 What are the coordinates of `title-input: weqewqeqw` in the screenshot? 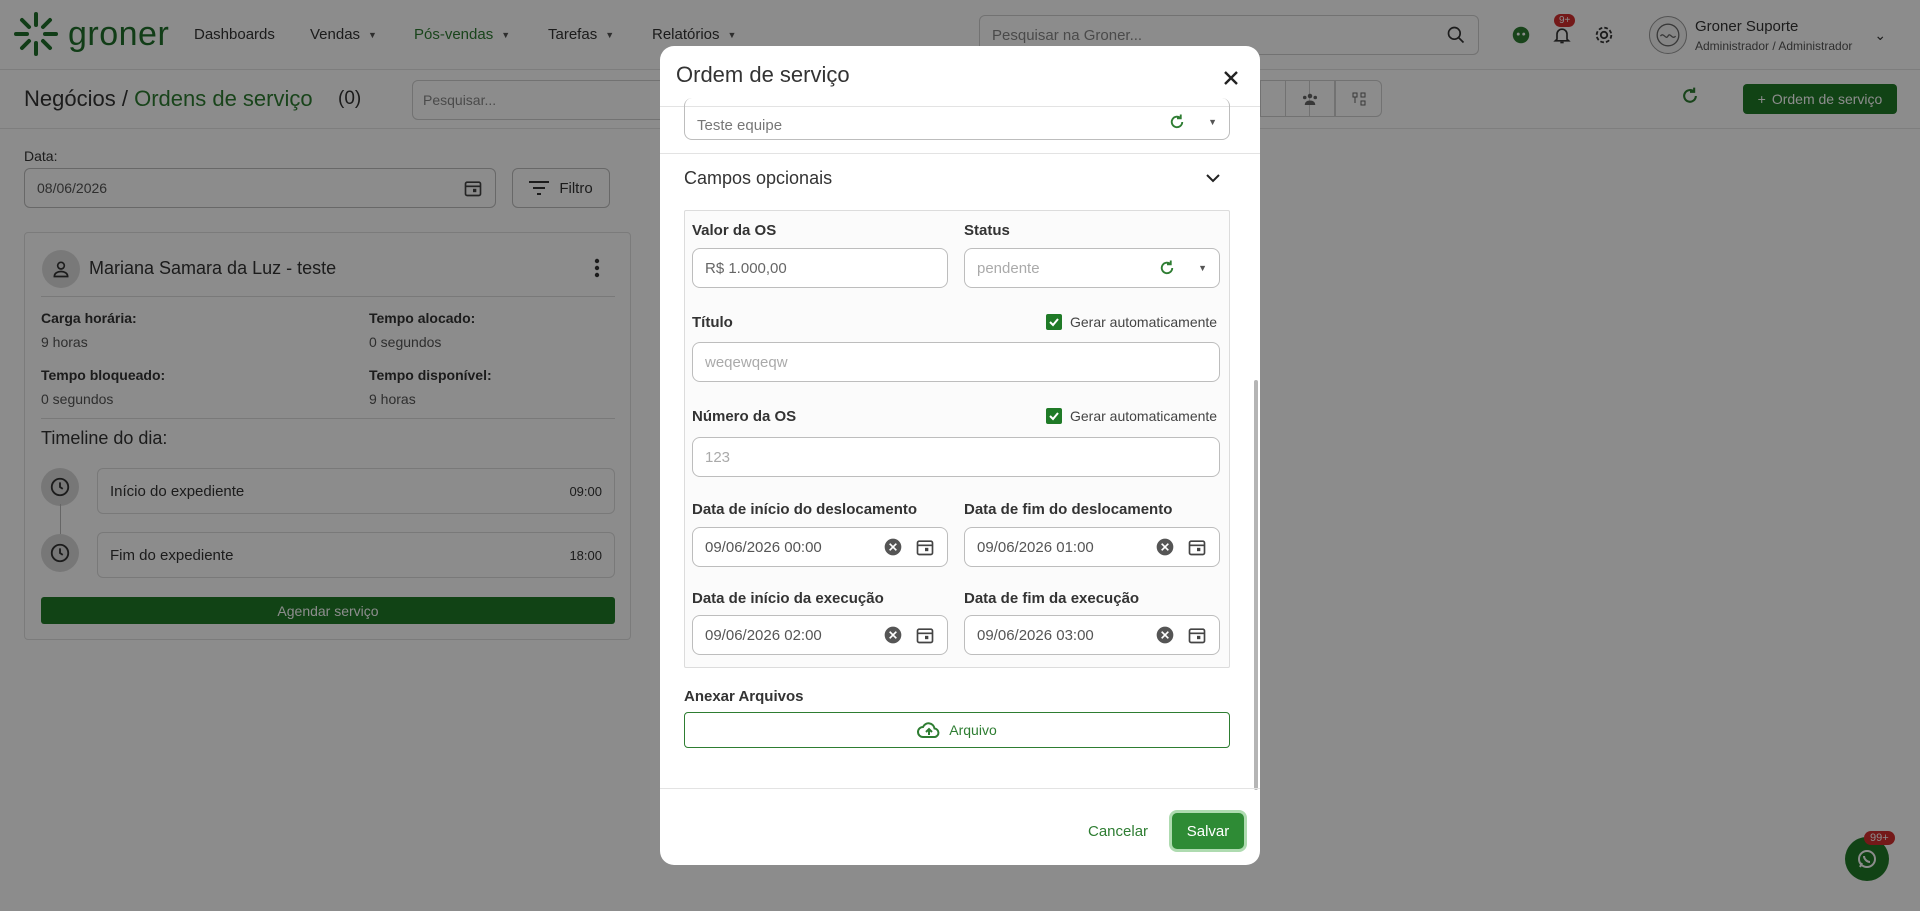 It's located at (956, 362).